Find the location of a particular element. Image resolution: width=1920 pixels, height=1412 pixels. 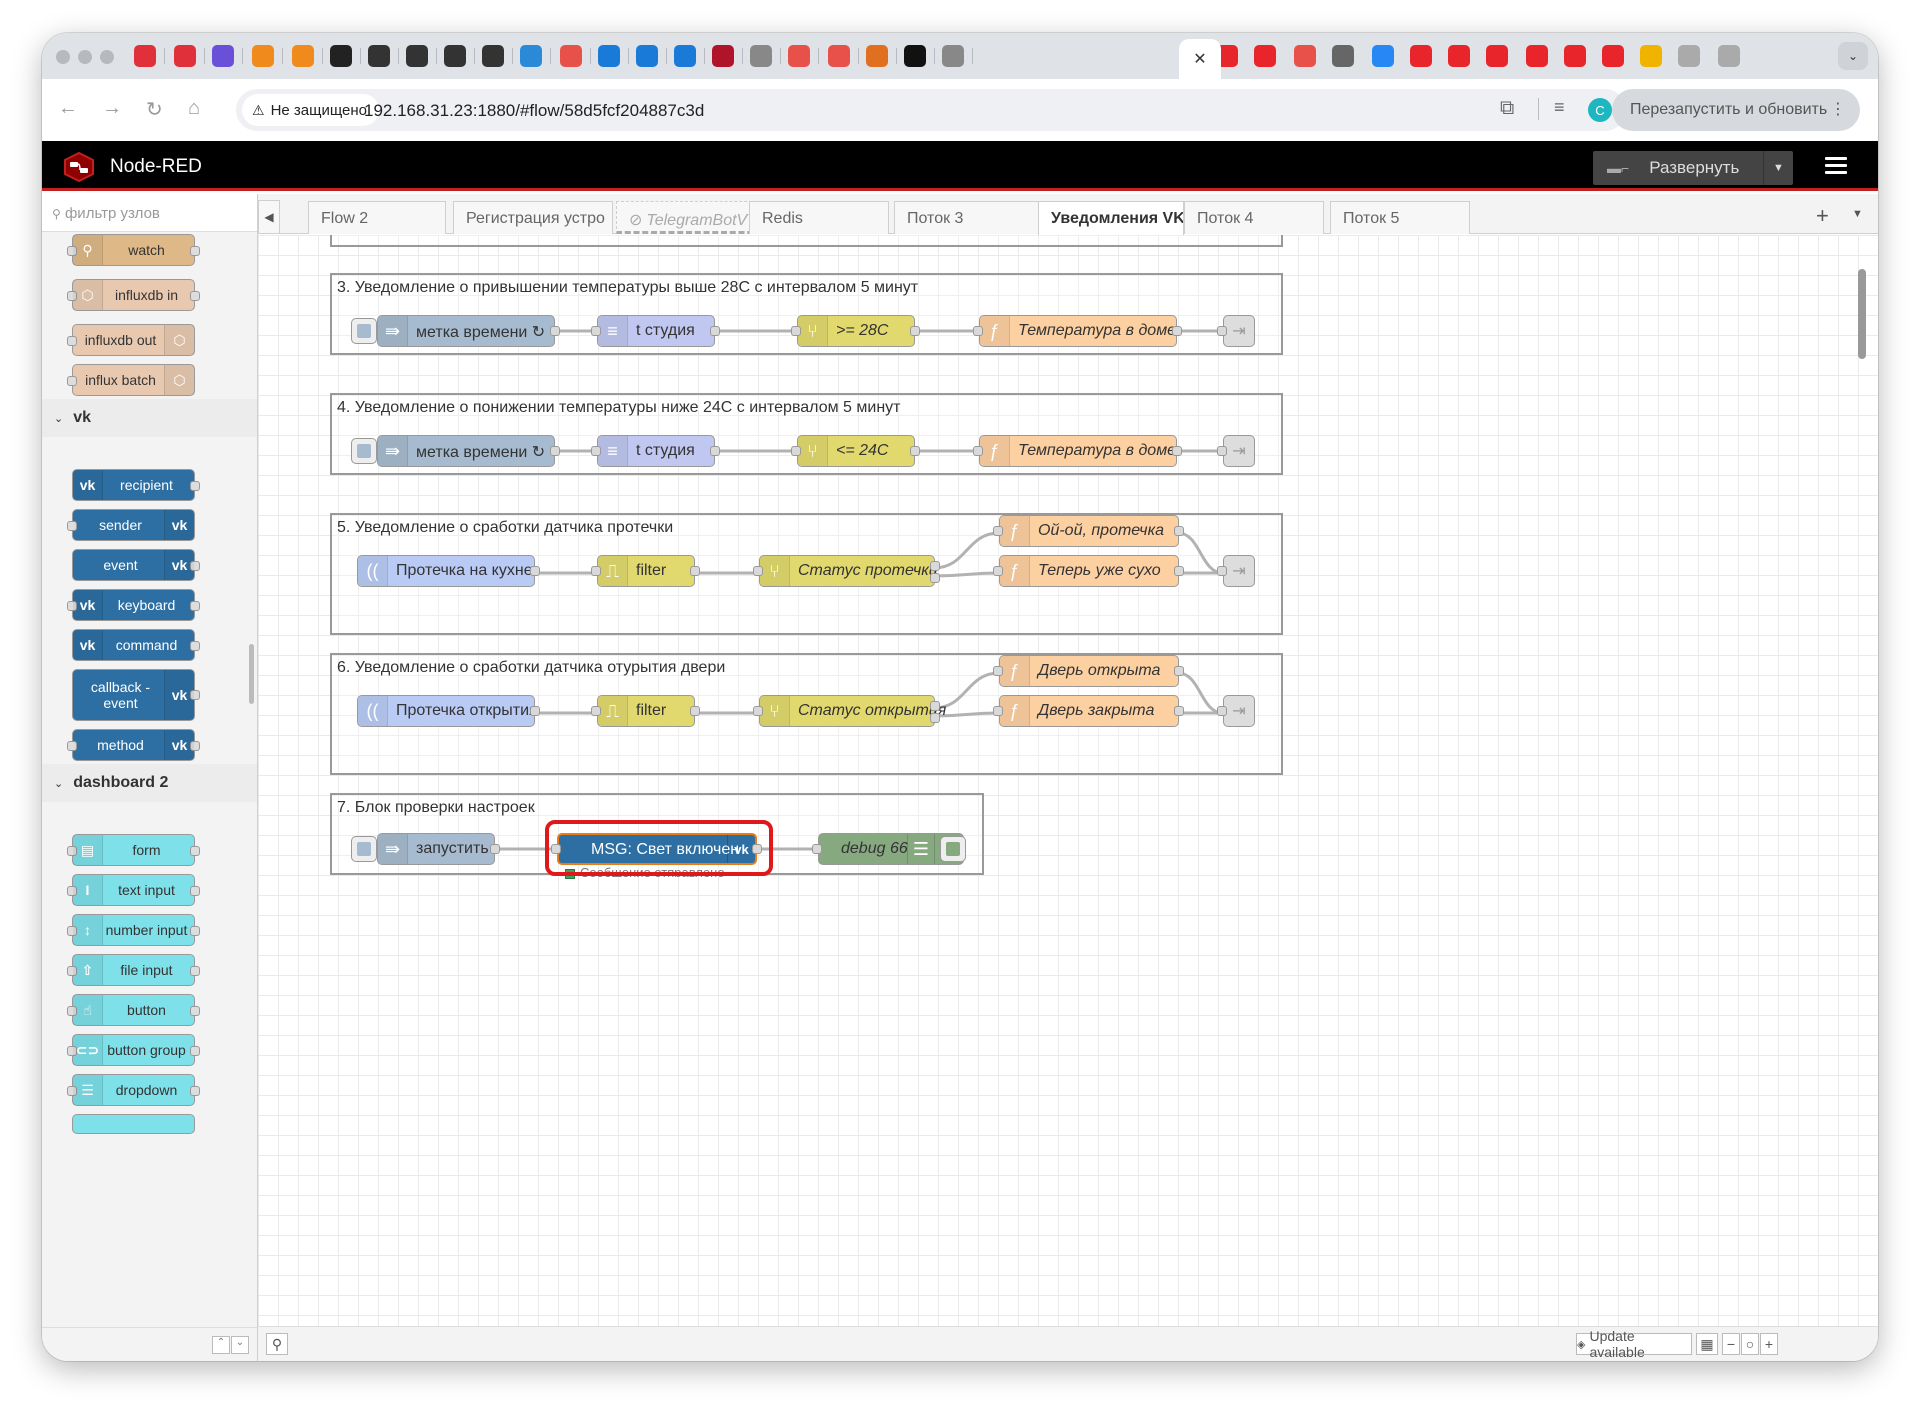

palette-node is located at coordinates (133, 1124).